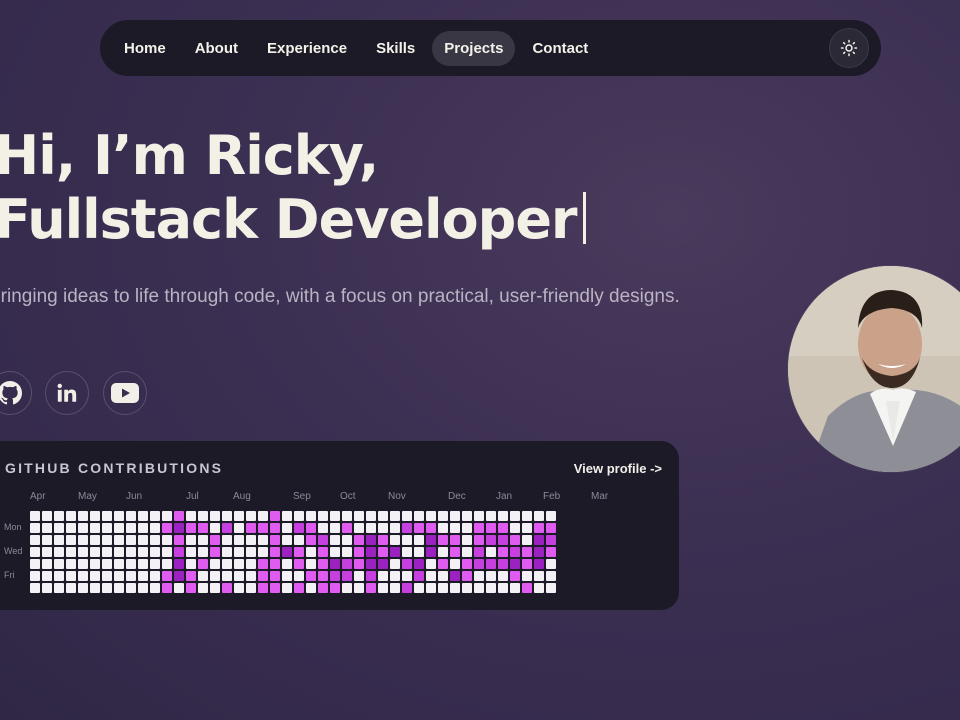  I want to click on github-link, so click(16, 393).